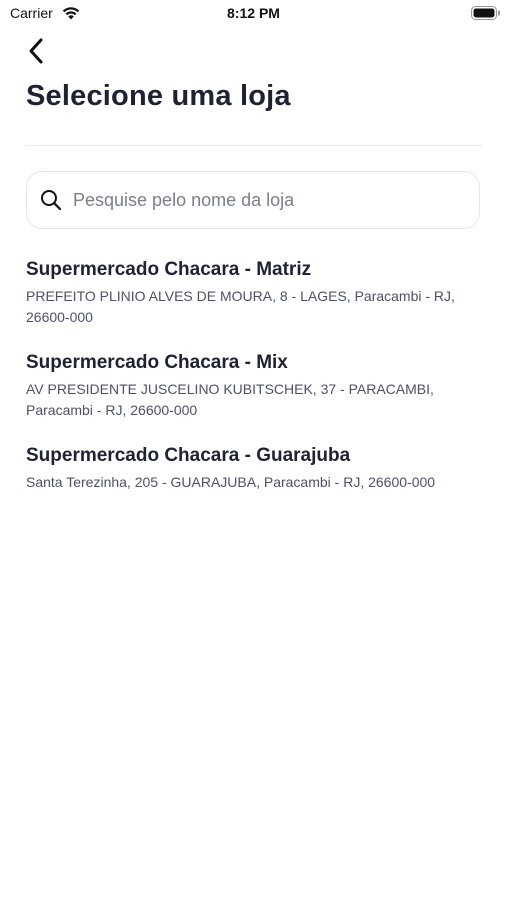  What do you see at coordinates (188, 455) in the screenshot?
I see `store-name: Supermercado Chacara - Guarajuba` at bounding box center [188, 455].